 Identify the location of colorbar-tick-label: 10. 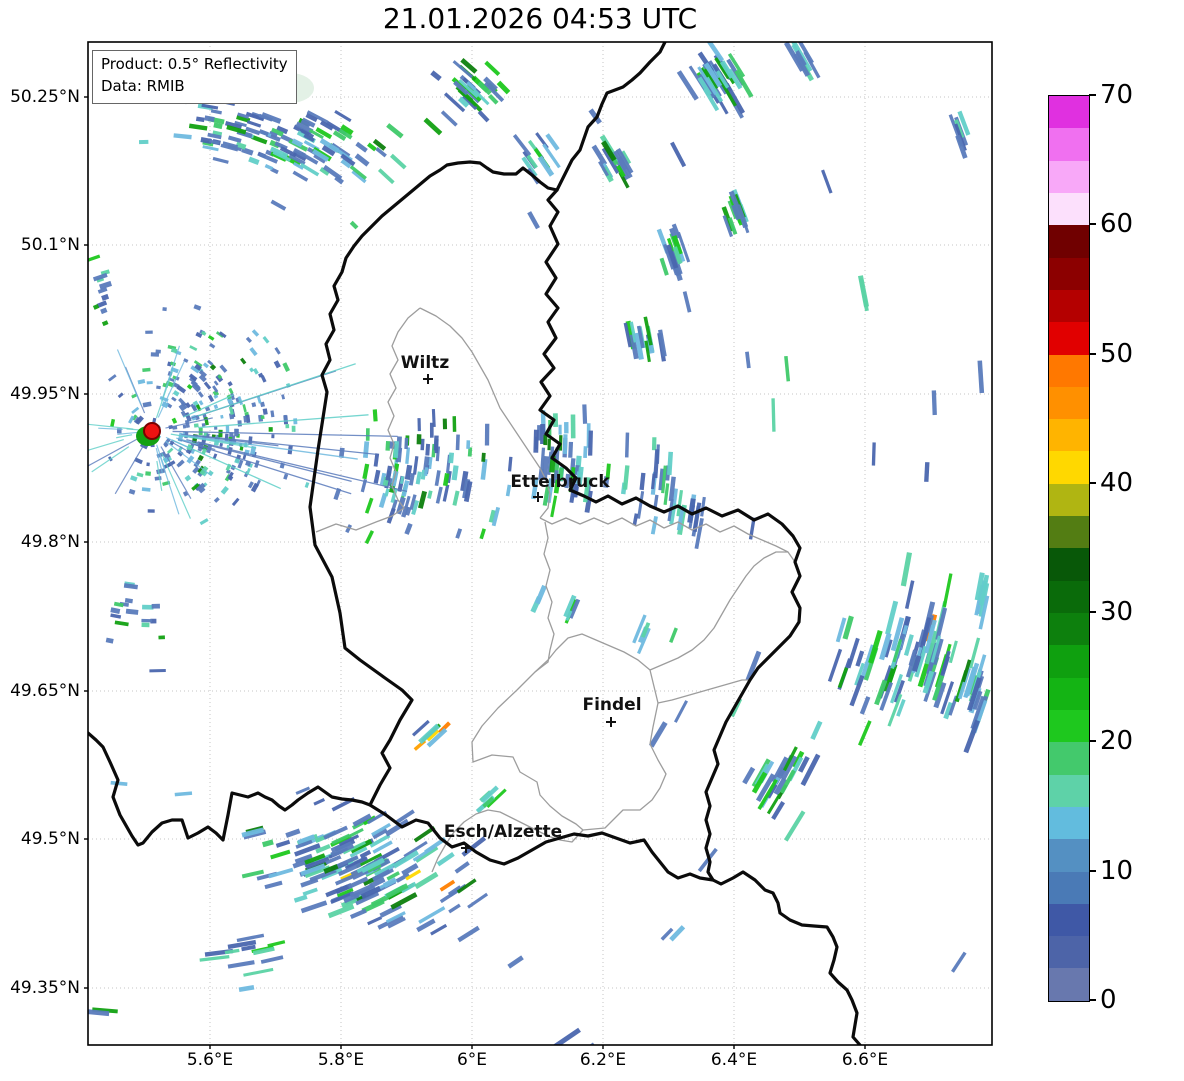
(1117, 870).